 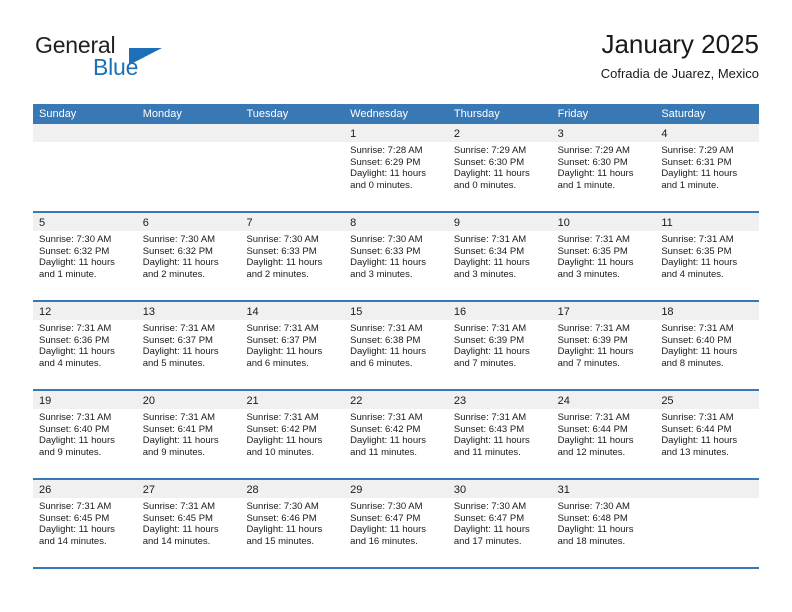 What do you see at coordinates (499, 400) in the screenshot?
I see `day-number-band: 23` at bounding box center [499, 400].